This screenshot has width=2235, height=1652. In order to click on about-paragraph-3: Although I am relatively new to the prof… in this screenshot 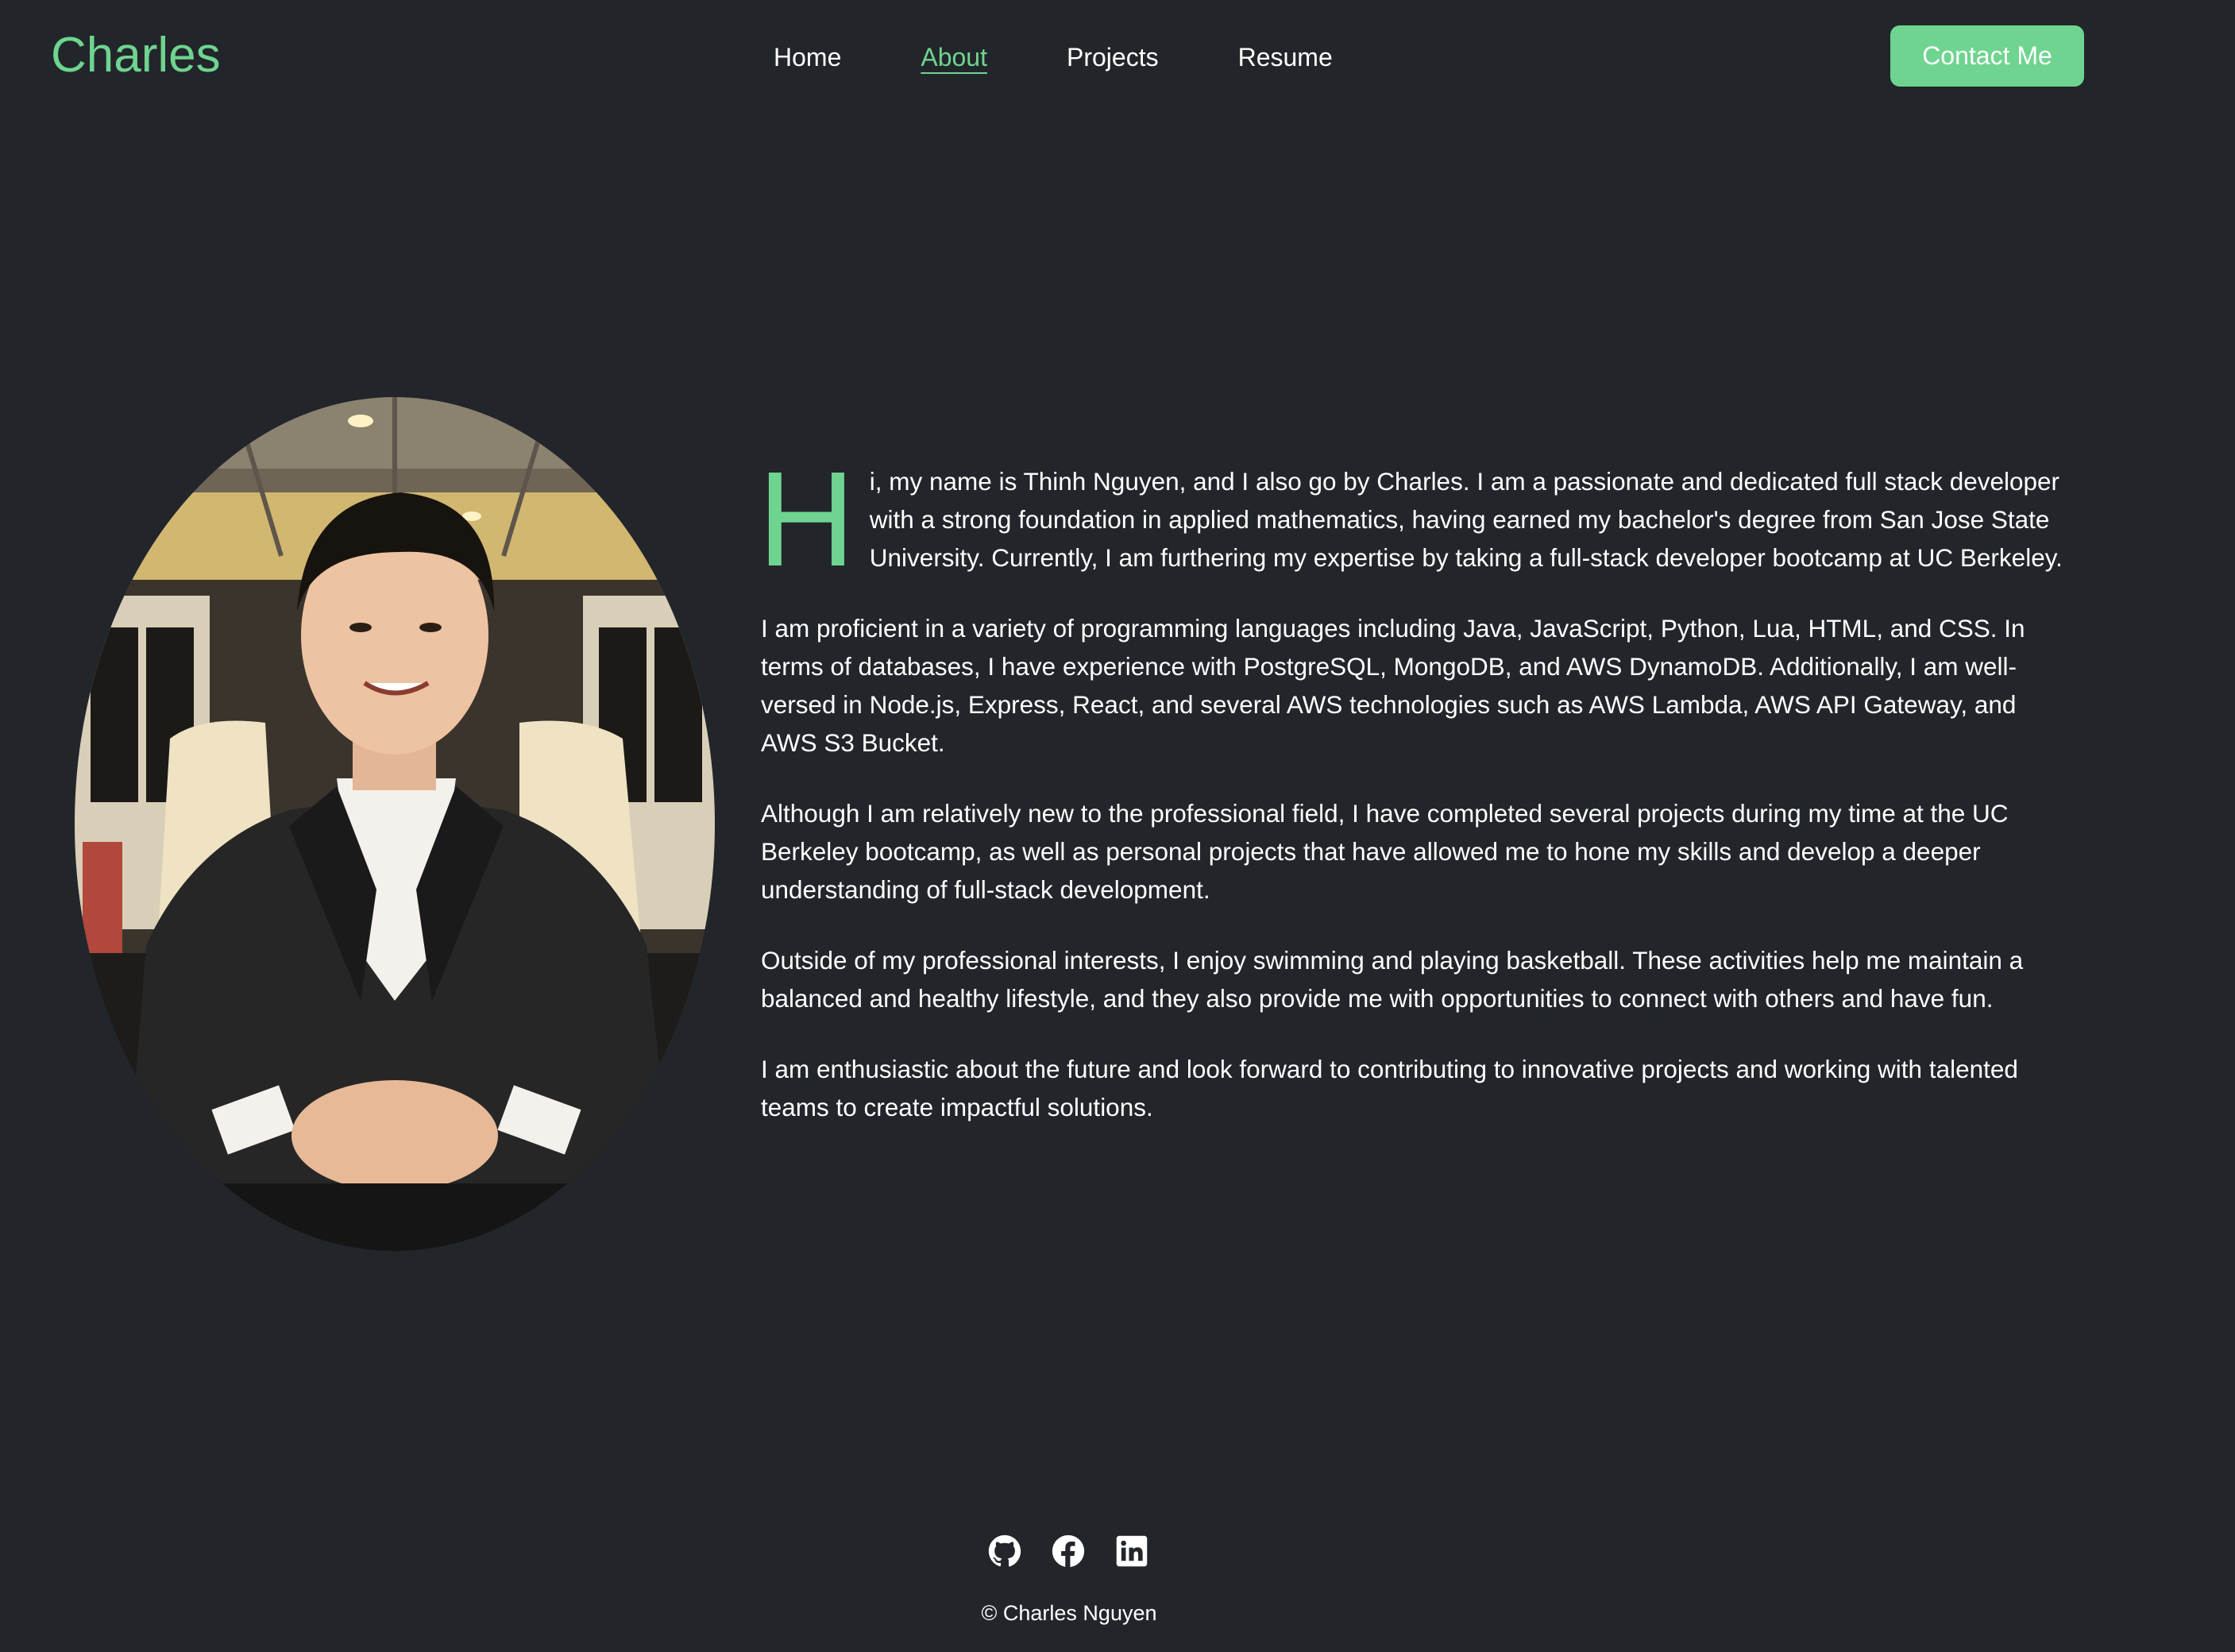, I will do `click(1385, 851)`.